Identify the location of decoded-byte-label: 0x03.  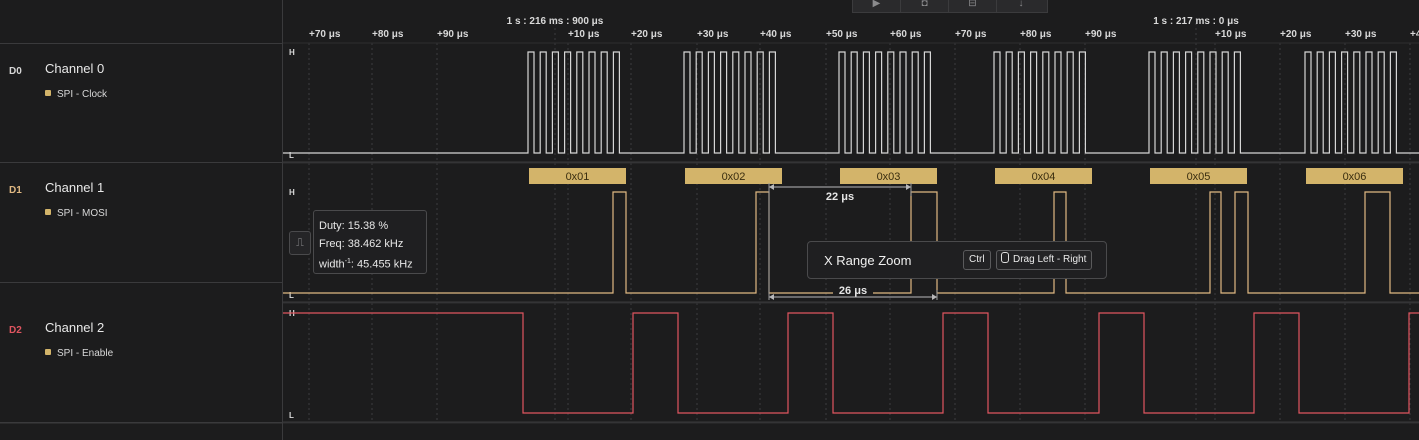
(889, 177).